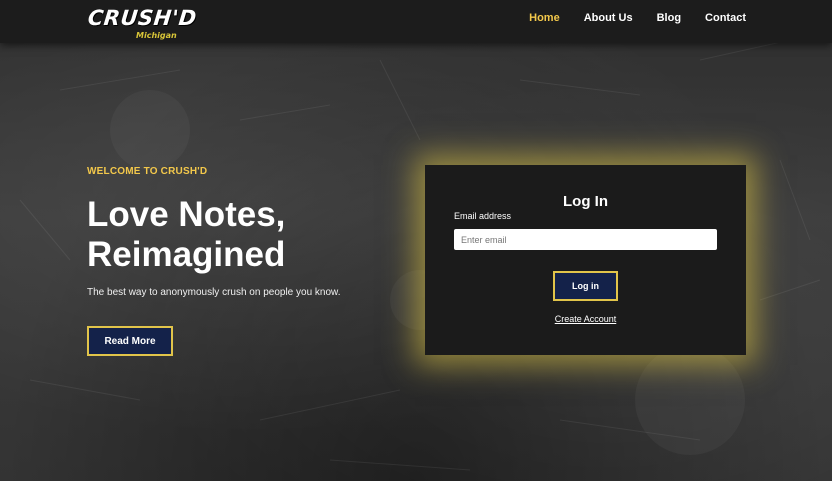 The height and width of the screenshot is (481, 832). I want to click on hero-headline-line1: Love Notes,, so click(186, 214).